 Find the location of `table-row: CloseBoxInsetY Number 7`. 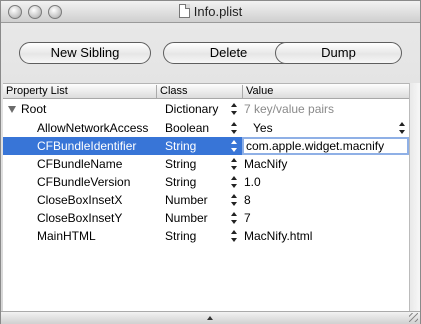

table-row: CloseBoxInsetY Number 7 is located at coordinates (206, 218).